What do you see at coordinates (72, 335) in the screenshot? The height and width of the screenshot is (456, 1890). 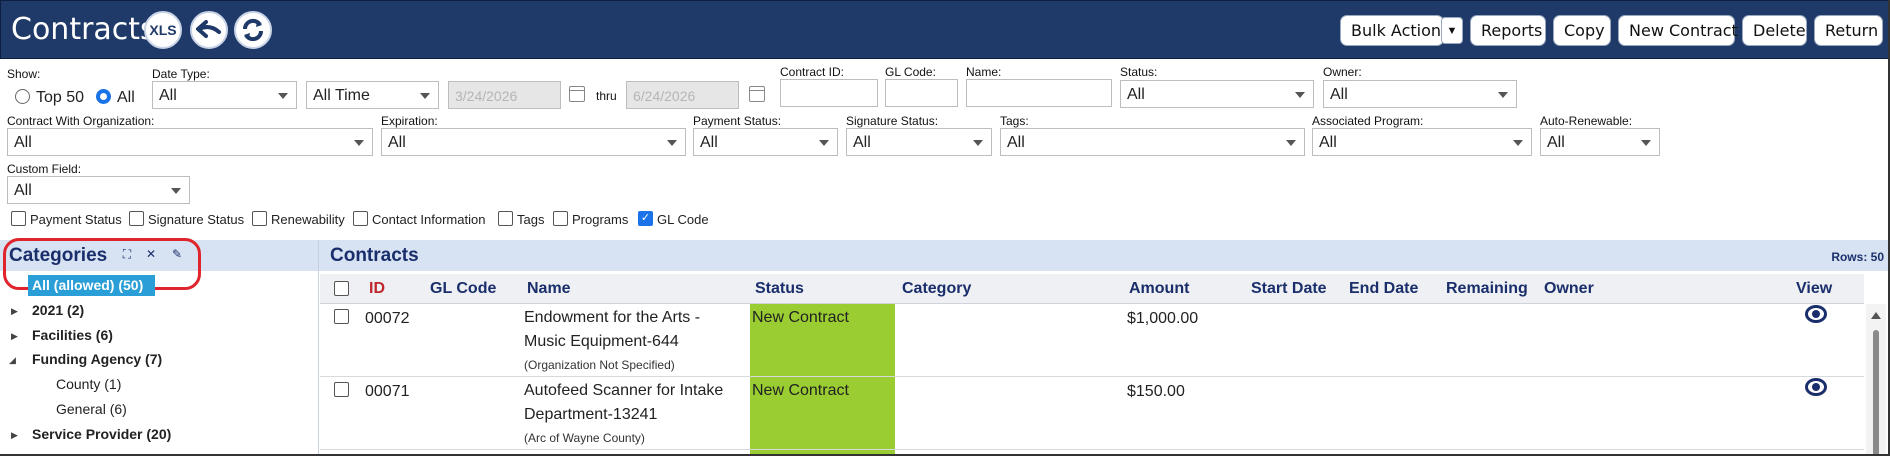 I see `category-facilities: Facilities (6)` at bounding box center [72, 335].